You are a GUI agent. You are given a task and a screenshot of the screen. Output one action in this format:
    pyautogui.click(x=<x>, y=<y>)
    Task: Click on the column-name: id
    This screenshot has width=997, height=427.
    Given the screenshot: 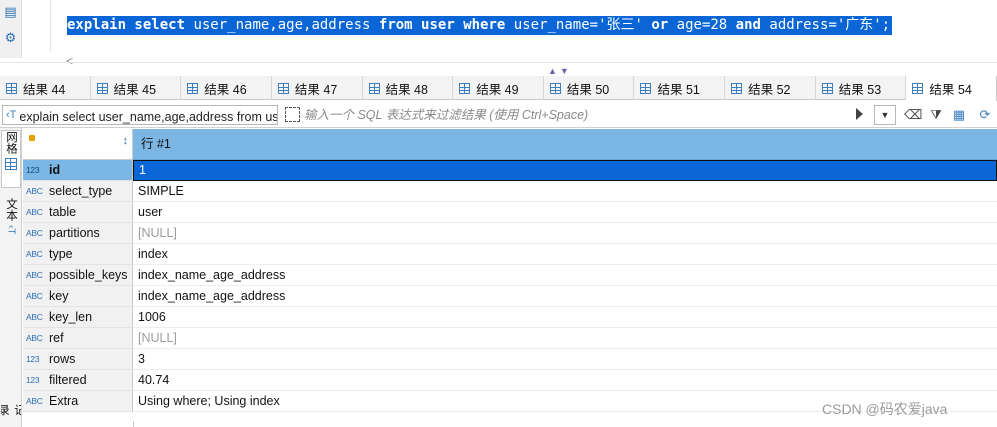 What is the action you would take?
    pyautogui.click(x=55, y=170)
    